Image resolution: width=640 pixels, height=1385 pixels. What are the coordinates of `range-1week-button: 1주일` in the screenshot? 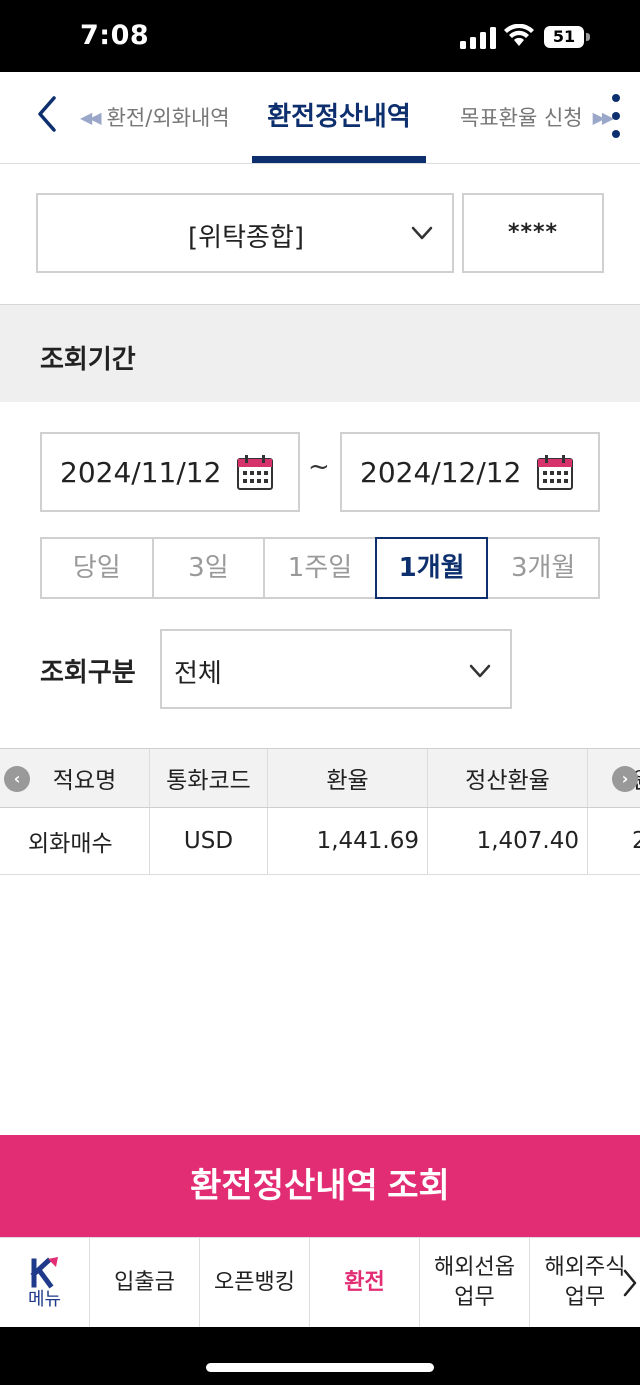 It's located at (320, 568).